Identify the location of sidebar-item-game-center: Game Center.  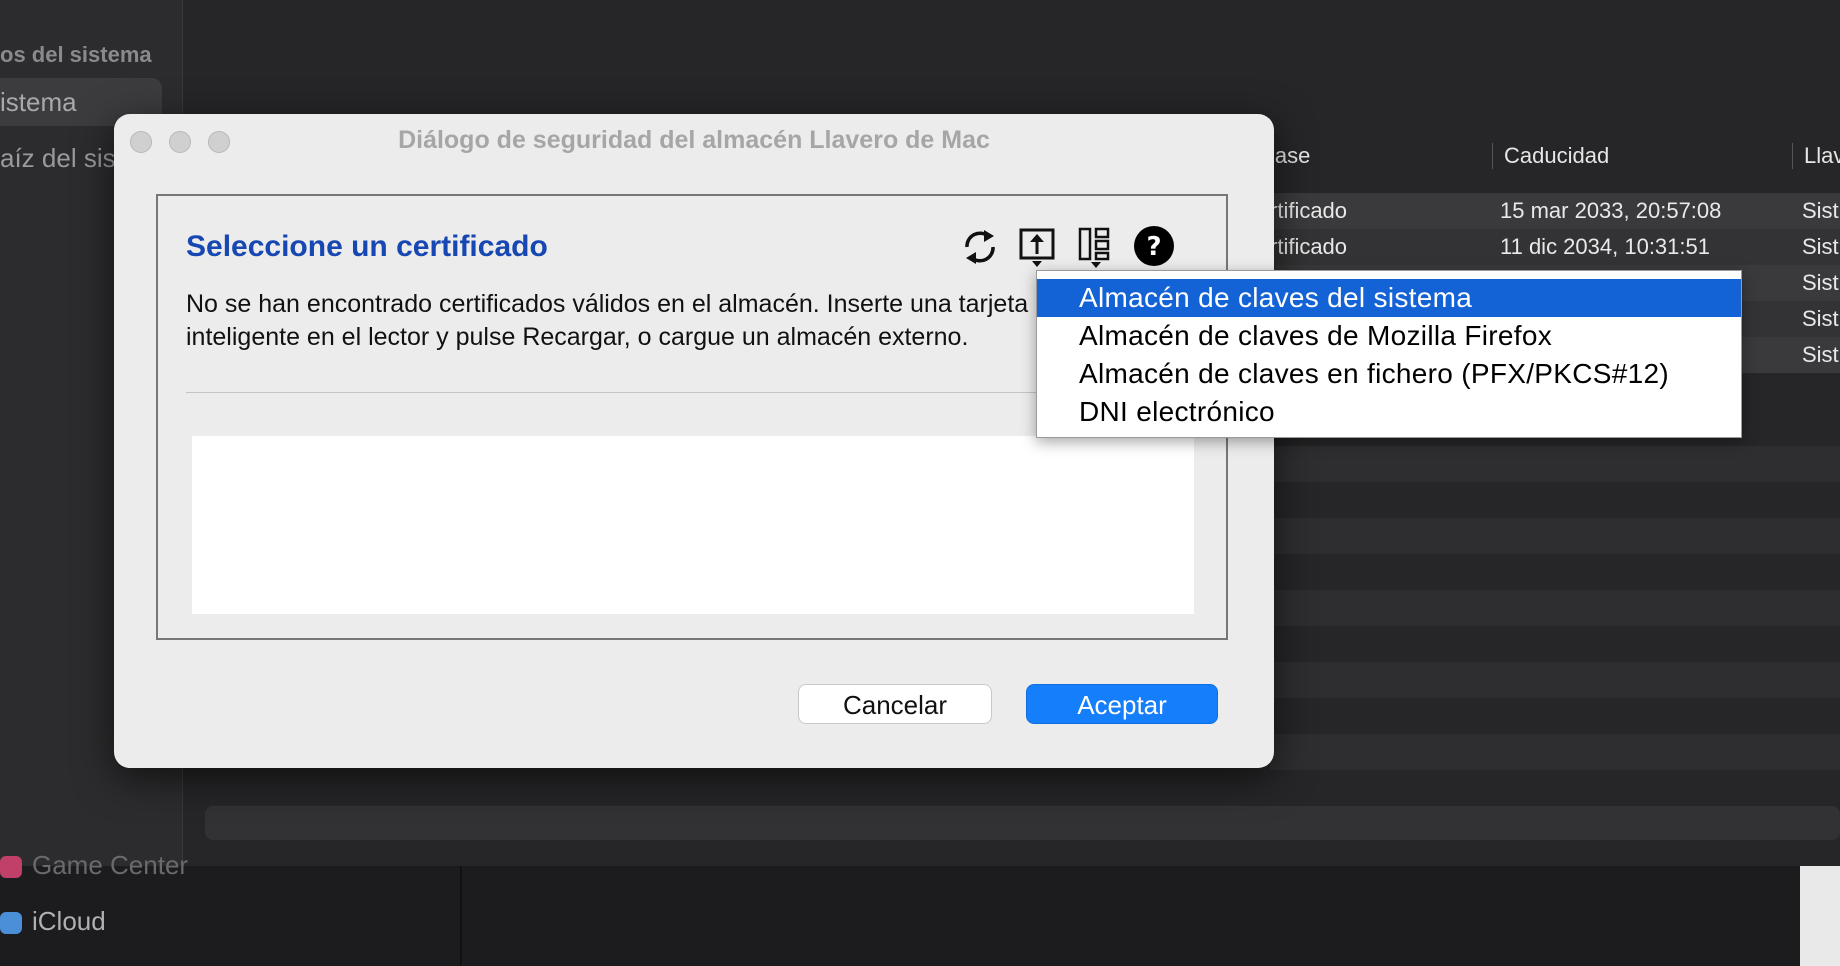
(94, 865).